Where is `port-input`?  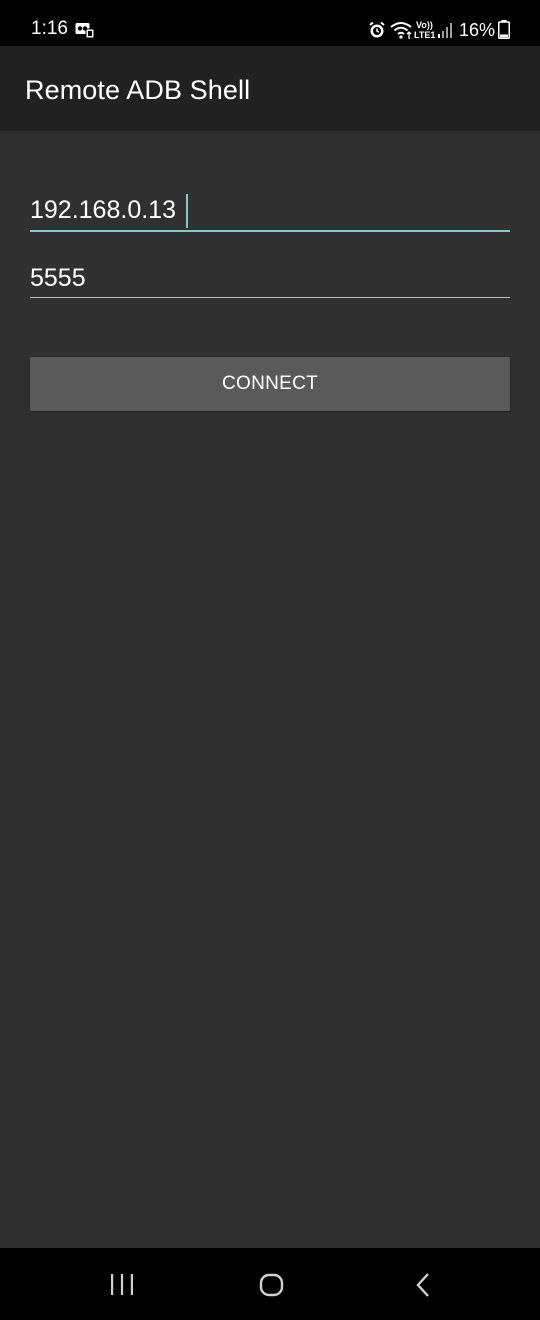
port-input is located at coordinates (270, 278).